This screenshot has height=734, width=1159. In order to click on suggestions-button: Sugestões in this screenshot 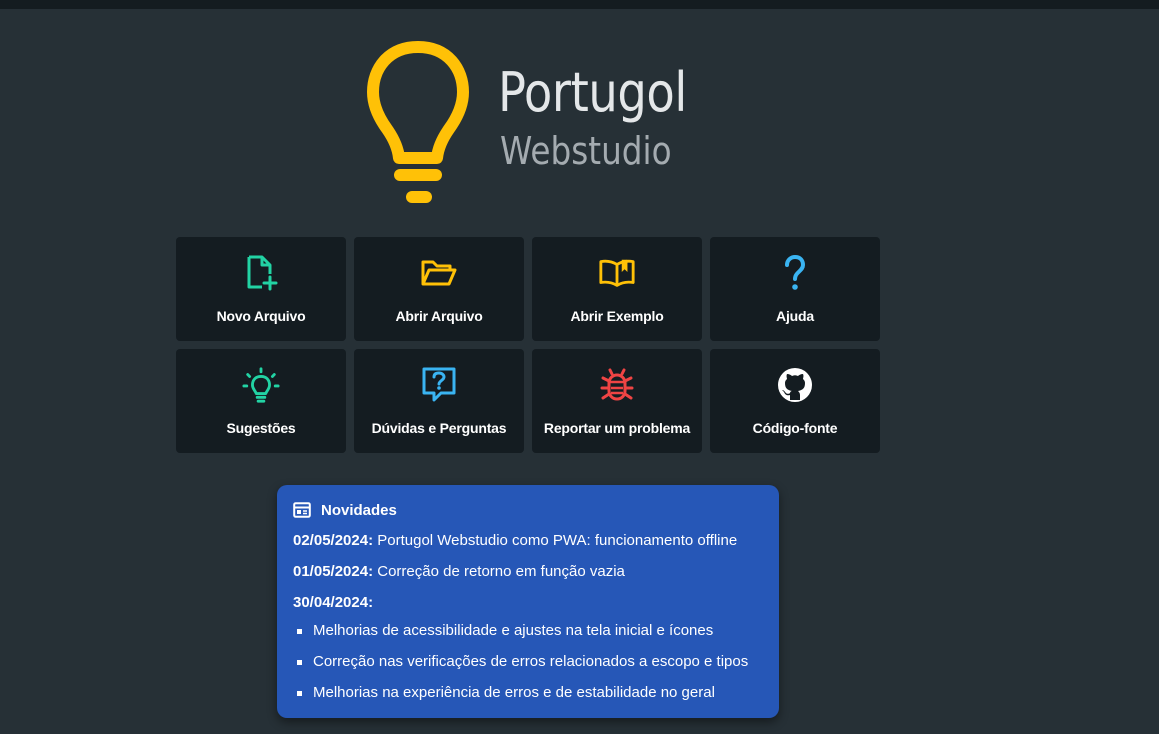, I will do `click(261, 401)`.